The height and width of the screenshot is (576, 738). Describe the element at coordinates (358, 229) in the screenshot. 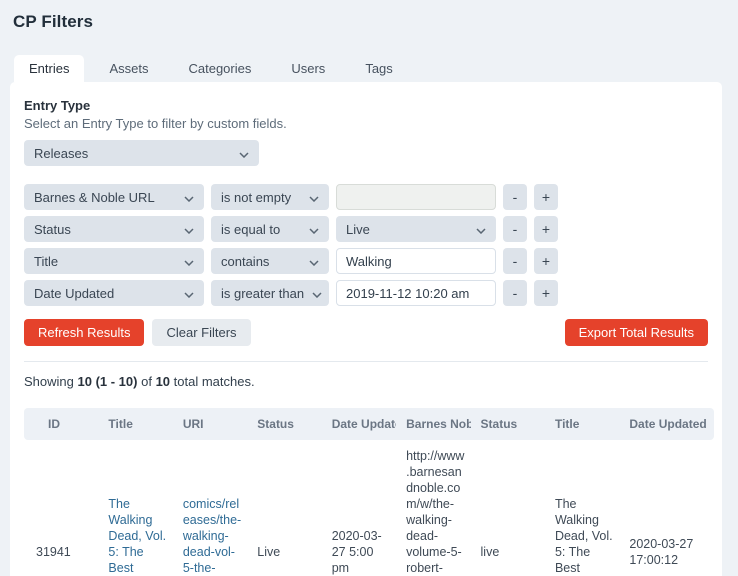

I see `filter-value: Live` at that location.